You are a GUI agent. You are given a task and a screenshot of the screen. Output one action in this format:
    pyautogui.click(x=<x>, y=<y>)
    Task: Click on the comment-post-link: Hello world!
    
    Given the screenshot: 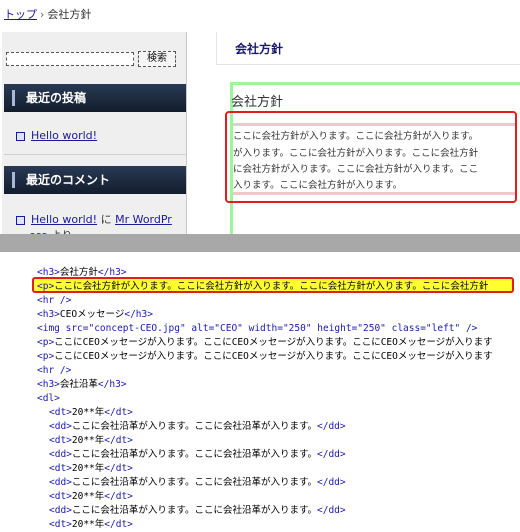 What is the action you would take?
    pyautogui.click(x=64, y=219)
    